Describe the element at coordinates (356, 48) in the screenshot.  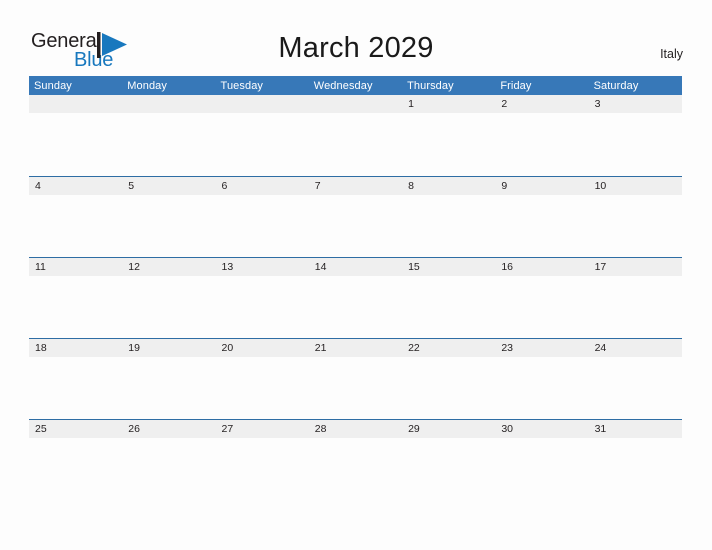
I see `page-title: March 2029` at that location.